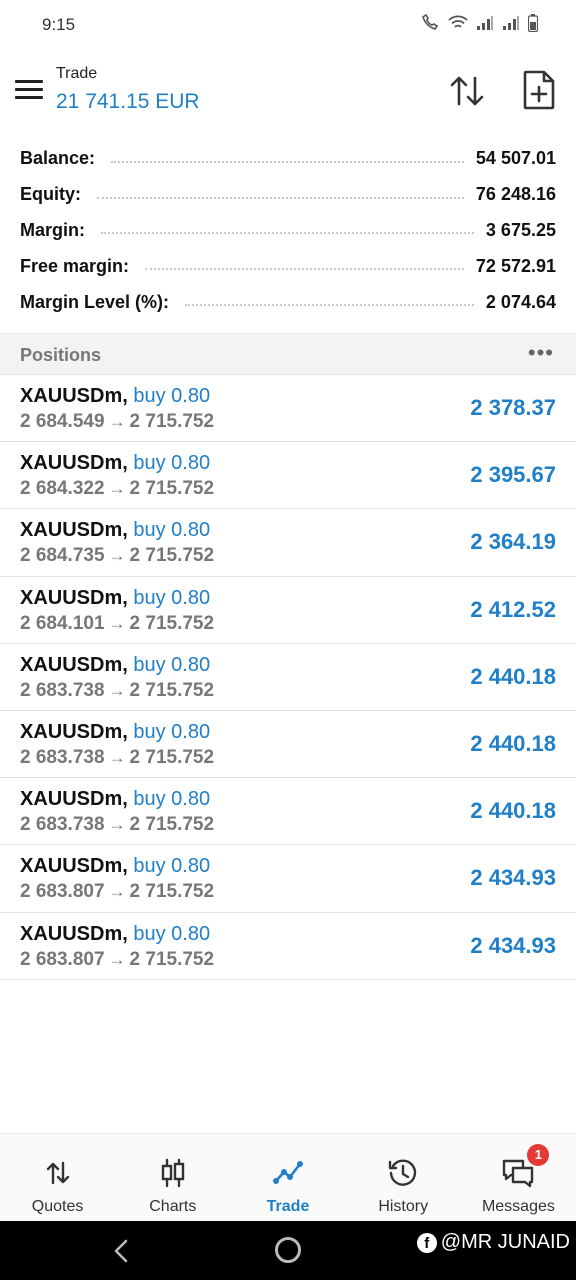 The image size is (576, 1280). Describe the element at coordinates (29, 89) in the screenshot. I see `menu-button` at that location.